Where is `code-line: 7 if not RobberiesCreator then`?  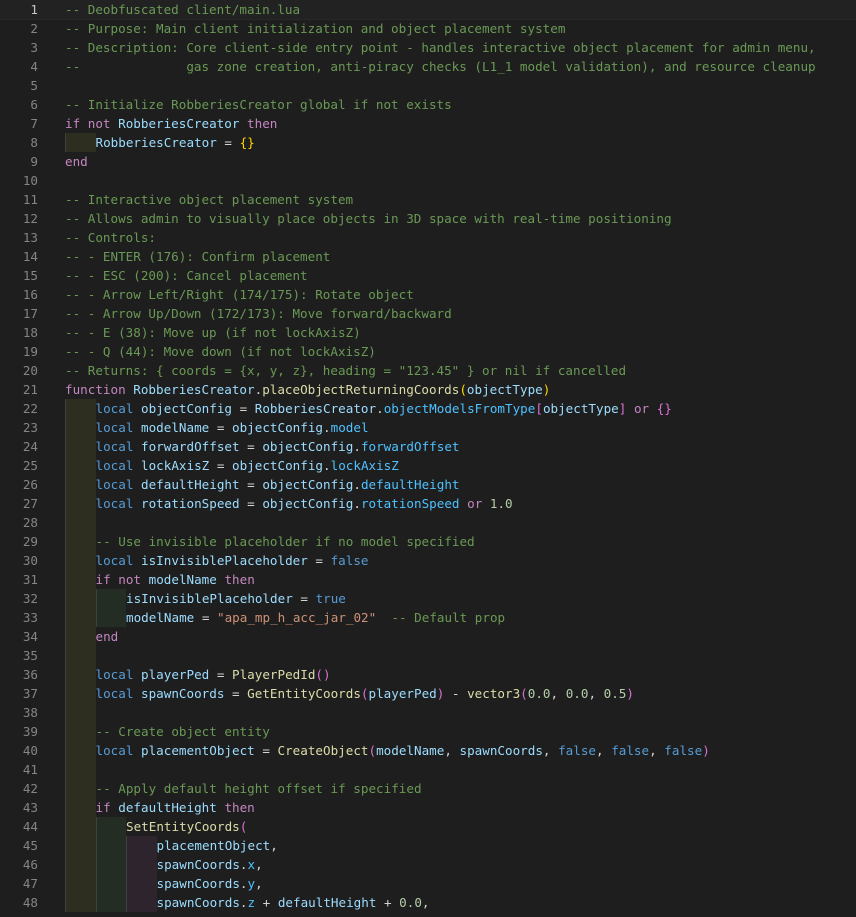
code-line: 7 if not RobberiesCreator then is located at coordinates (428, 123).